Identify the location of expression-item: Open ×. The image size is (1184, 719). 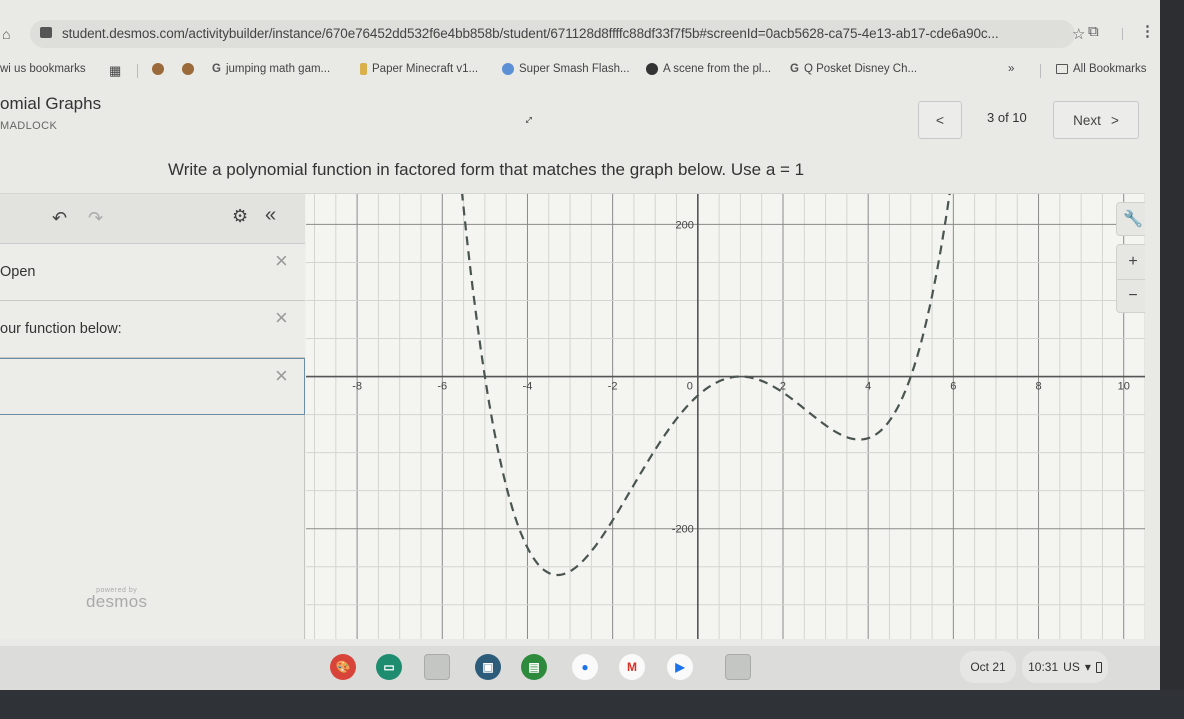
(152, 272).